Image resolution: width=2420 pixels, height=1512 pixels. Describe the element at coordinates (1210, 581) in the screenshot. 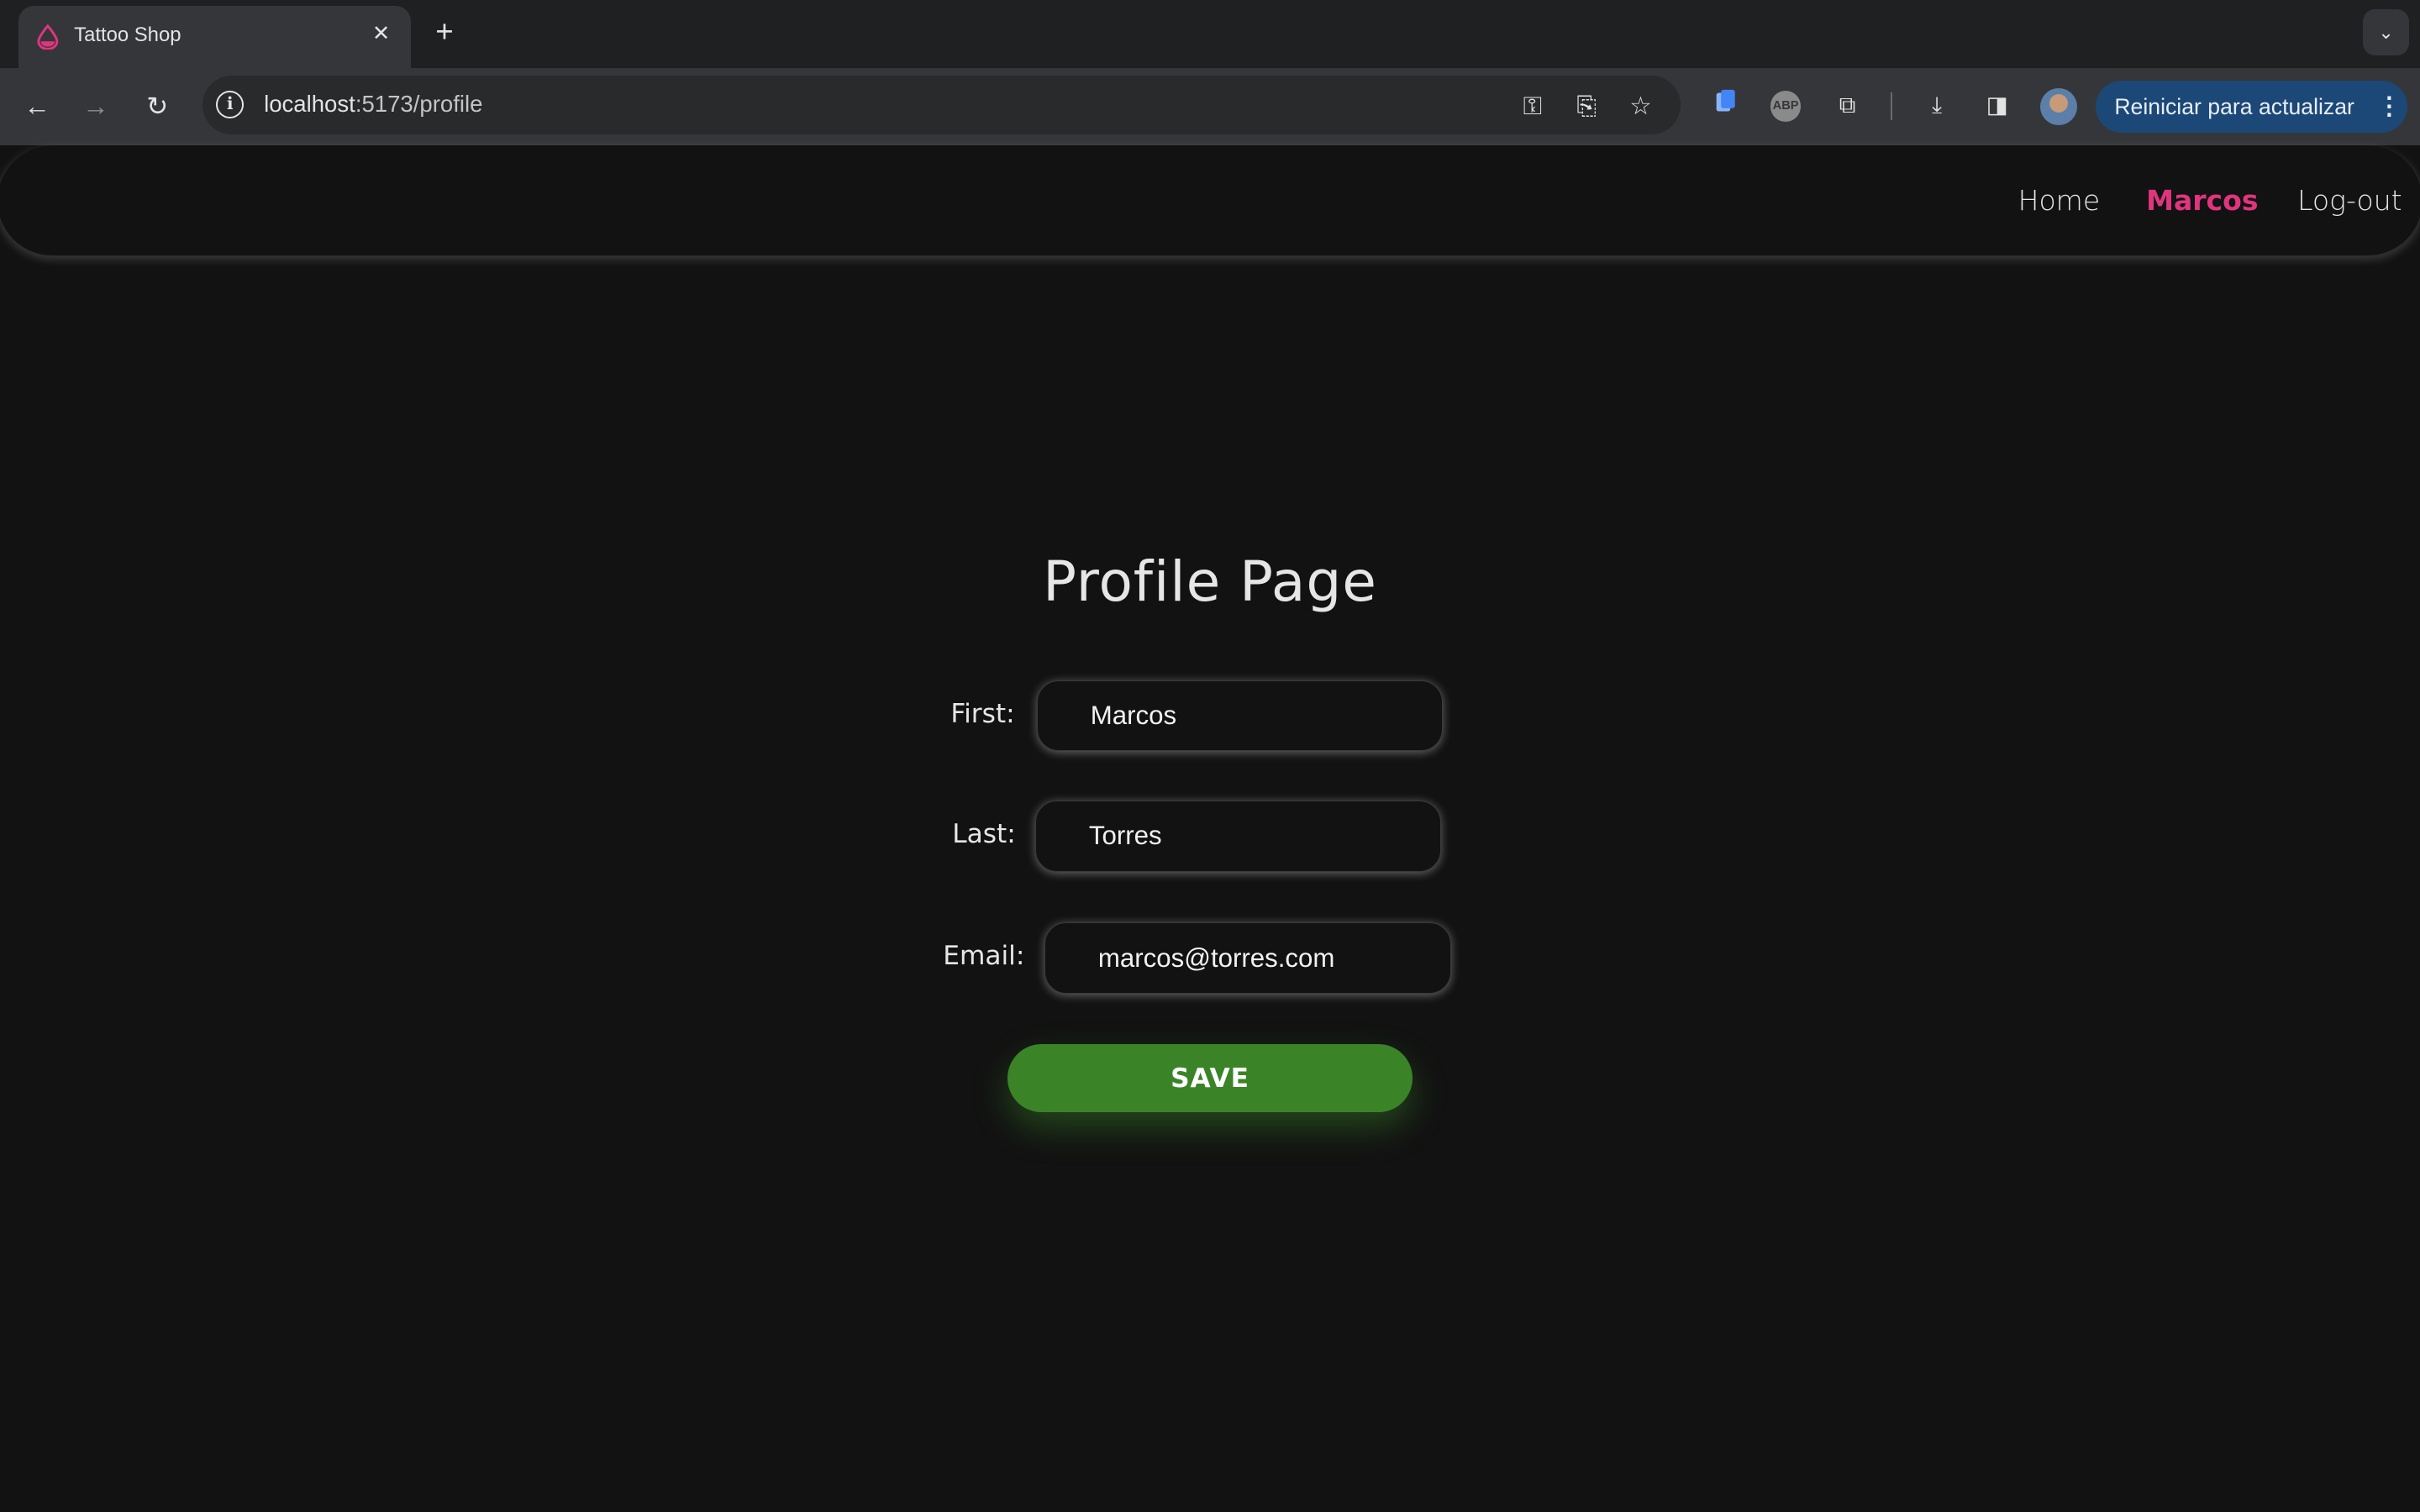

I see `page-title: Profile Page` at that location.